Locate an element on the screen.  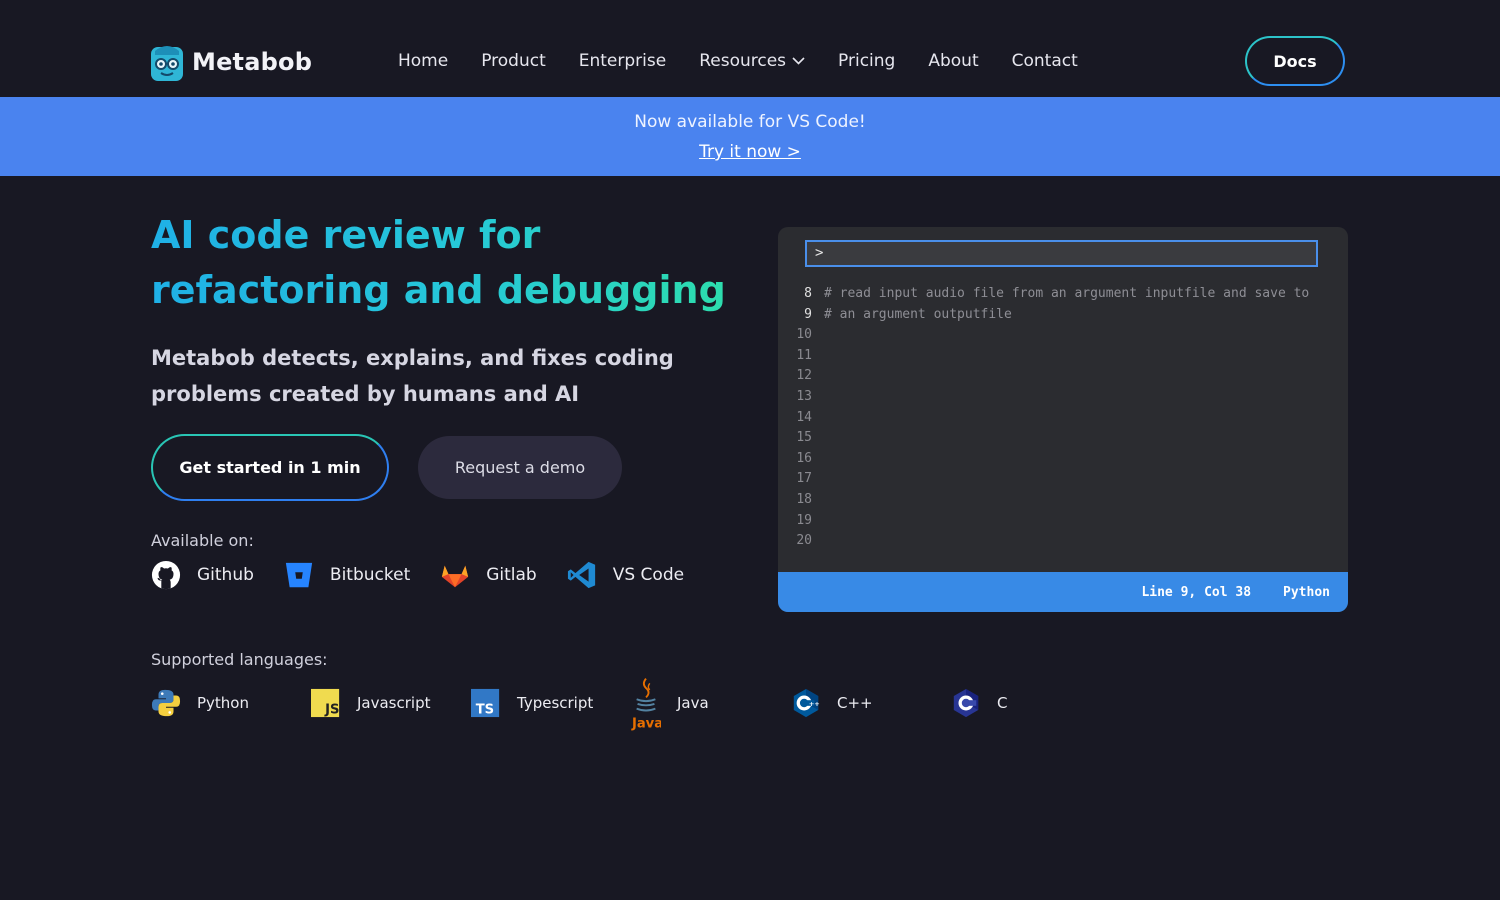
bitbucket-icon is located at coordinates (299, 575).